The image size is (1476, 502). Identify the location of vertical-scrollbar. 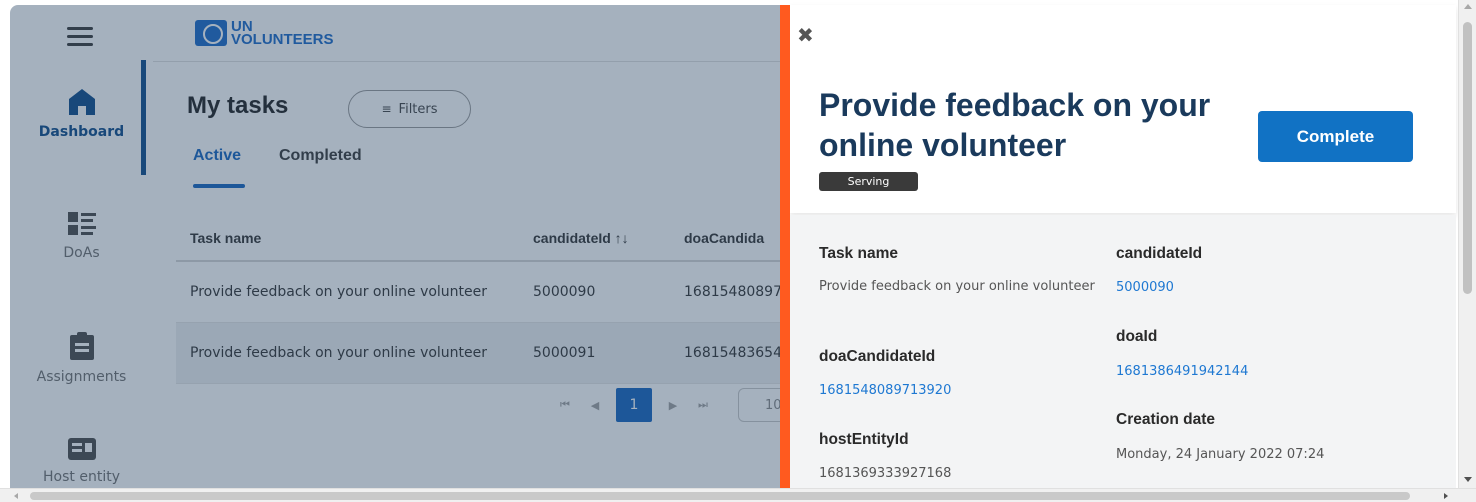
(1467, 244).